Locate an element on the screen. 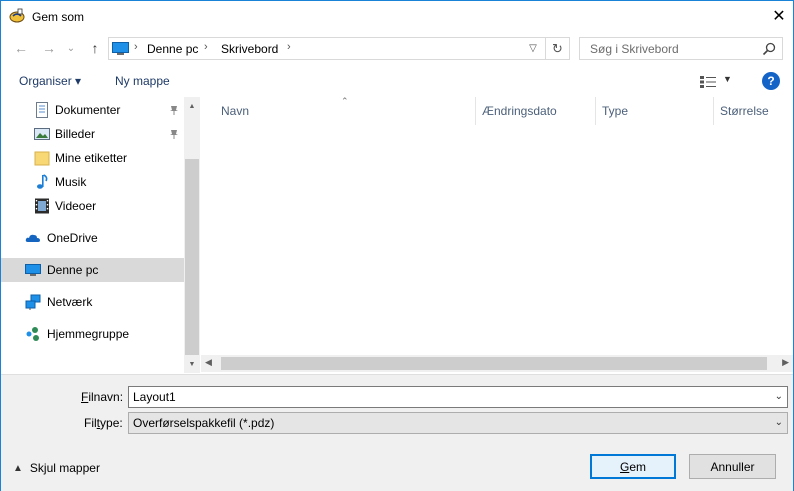  new-folder-button: Ny mappe is located at coordinates (142, 81).